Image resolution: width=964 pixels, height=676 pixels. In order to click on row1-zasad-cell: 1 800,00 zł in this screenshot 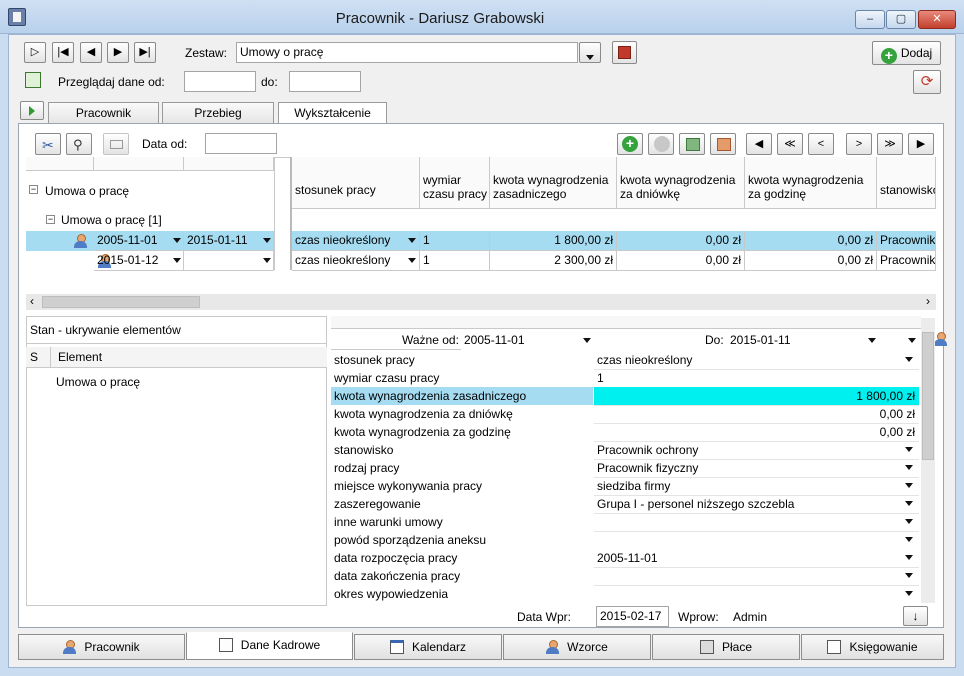, I will do `click(553, 241)`.